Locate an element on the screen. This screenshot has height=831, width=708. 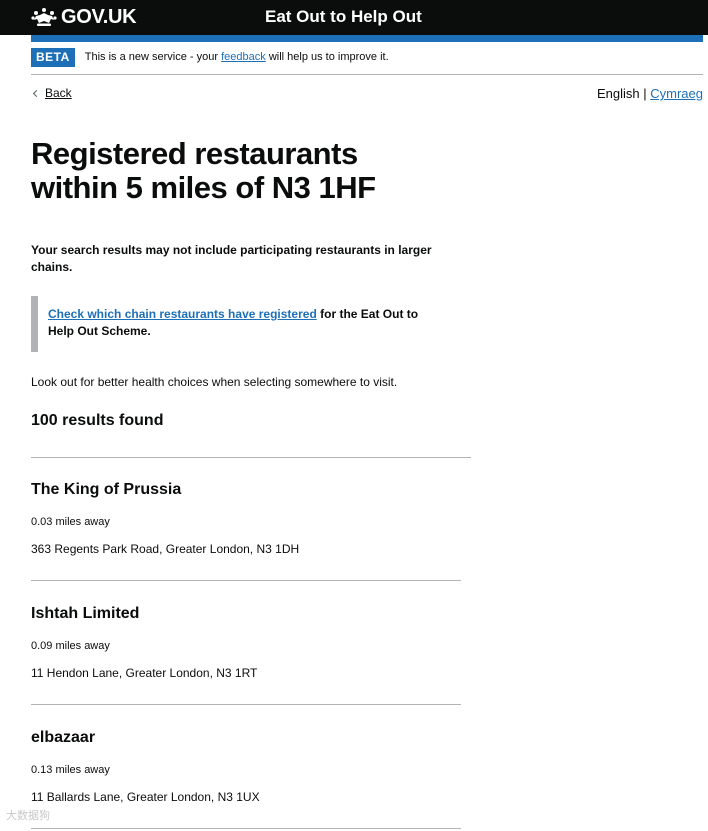
result-address: 11 Hendon Lane, Greater London, N3 1RT is located at coordinates (144, 673).